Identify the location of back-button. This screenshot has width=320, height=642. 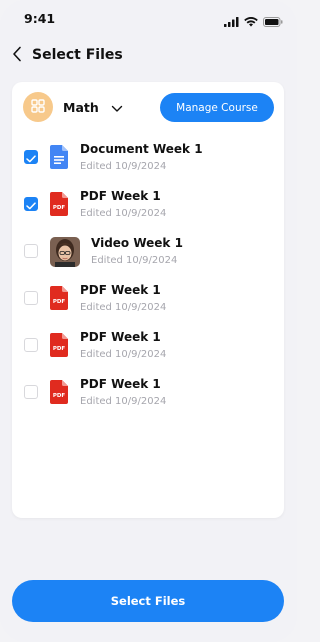
(17, 56).